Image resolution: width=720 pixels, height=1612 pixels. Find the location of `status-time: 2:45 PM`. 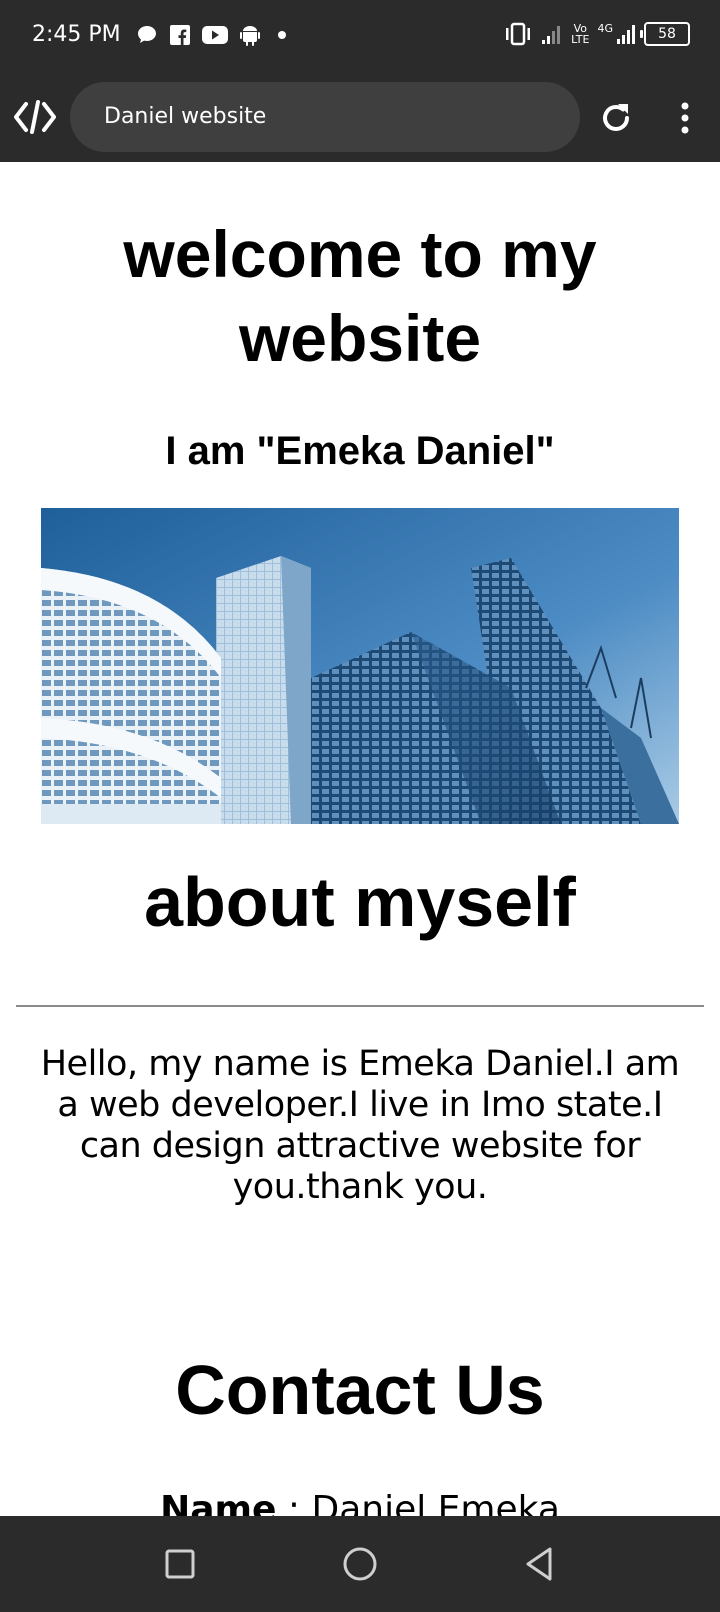

status-time: 2:45 PM is located at coordinates (76, 34).